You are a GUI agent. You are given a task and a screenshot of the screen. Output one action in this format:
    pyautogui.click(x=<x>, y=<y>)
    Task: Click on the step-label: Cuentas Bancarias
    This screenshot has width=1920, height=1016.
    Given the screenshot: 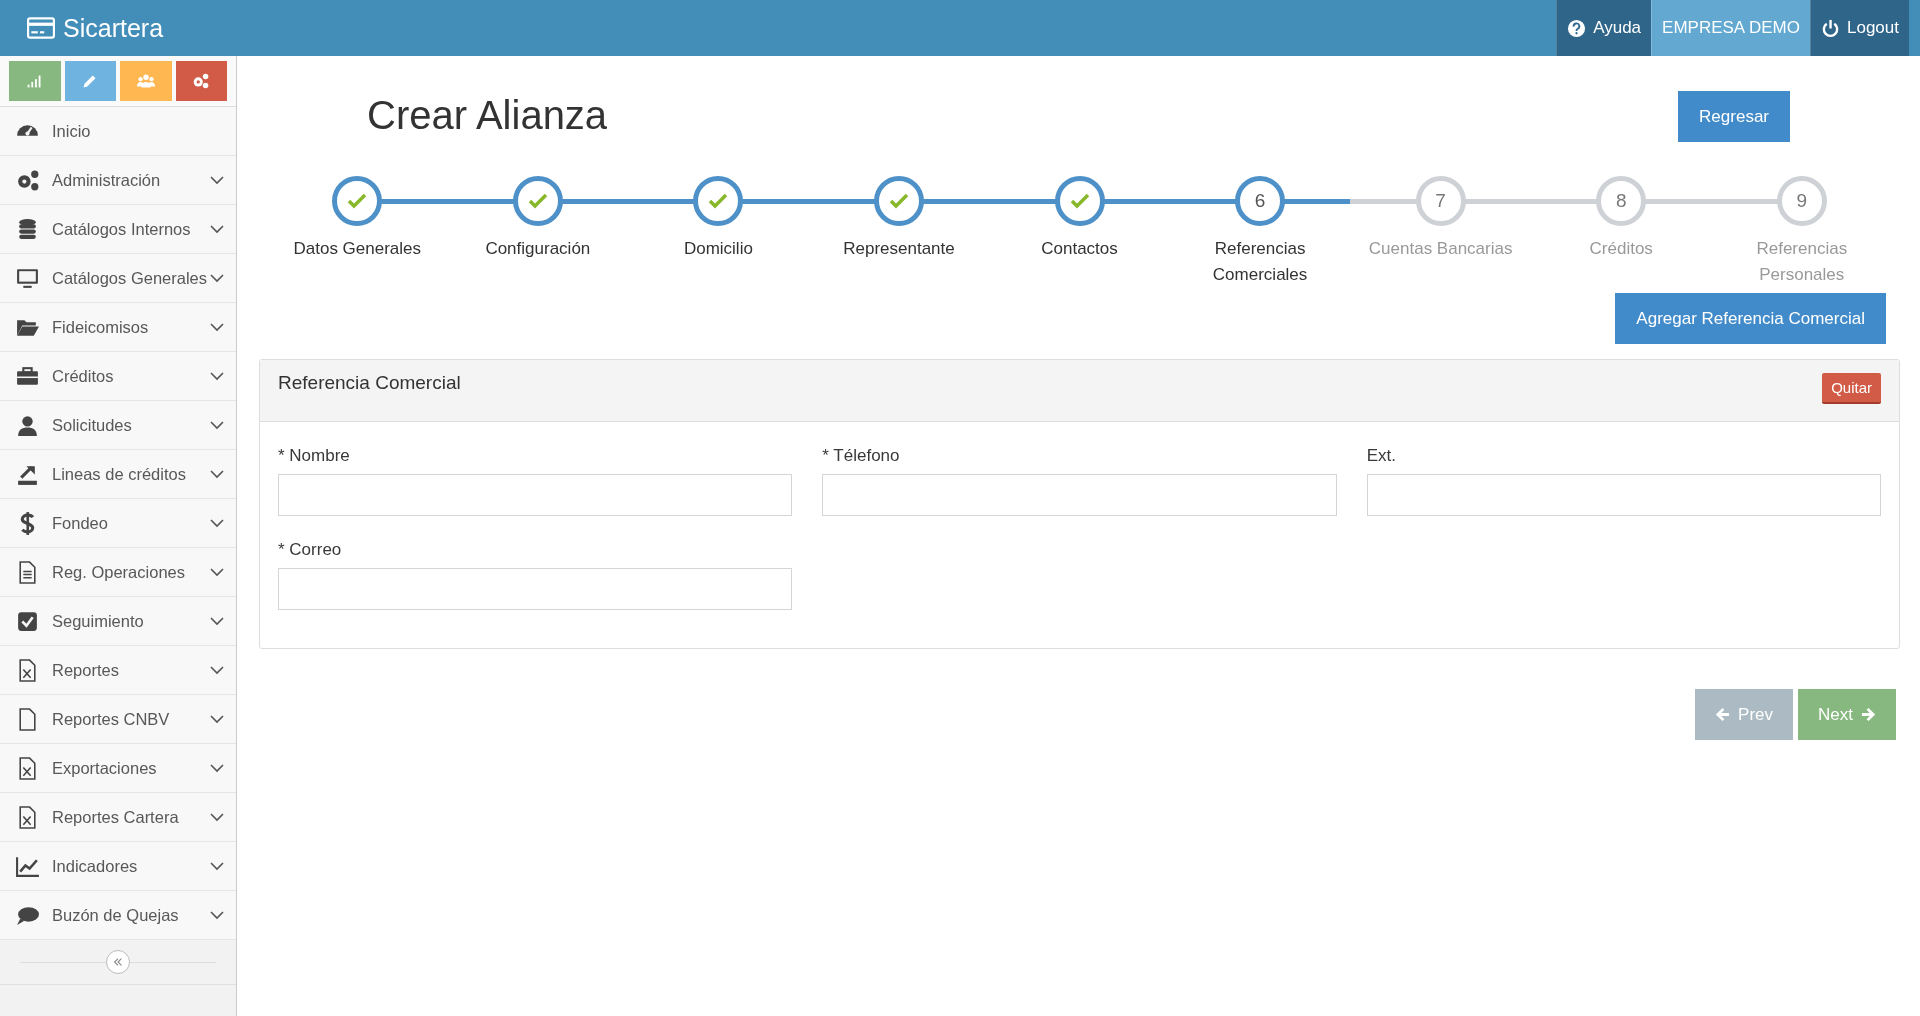 What is the action you would take?
    pyautogui.click(x=1440, y=249)
    